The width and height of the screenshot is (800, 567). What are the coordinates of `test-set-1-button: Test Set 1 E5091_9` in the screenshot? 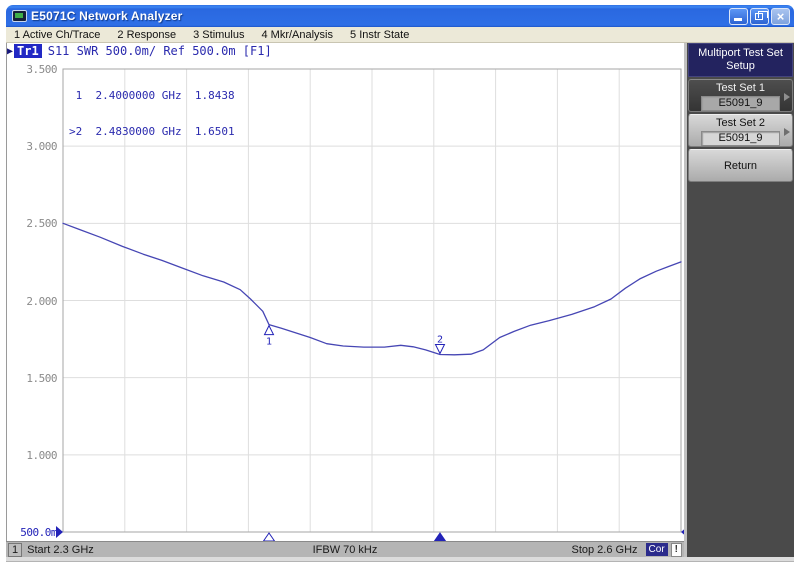 It's located at (740, 95).